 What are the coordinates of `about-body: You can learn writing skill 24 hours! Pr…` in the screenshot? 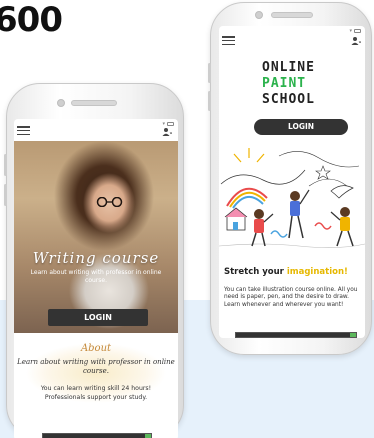 It's located at (96, 393).